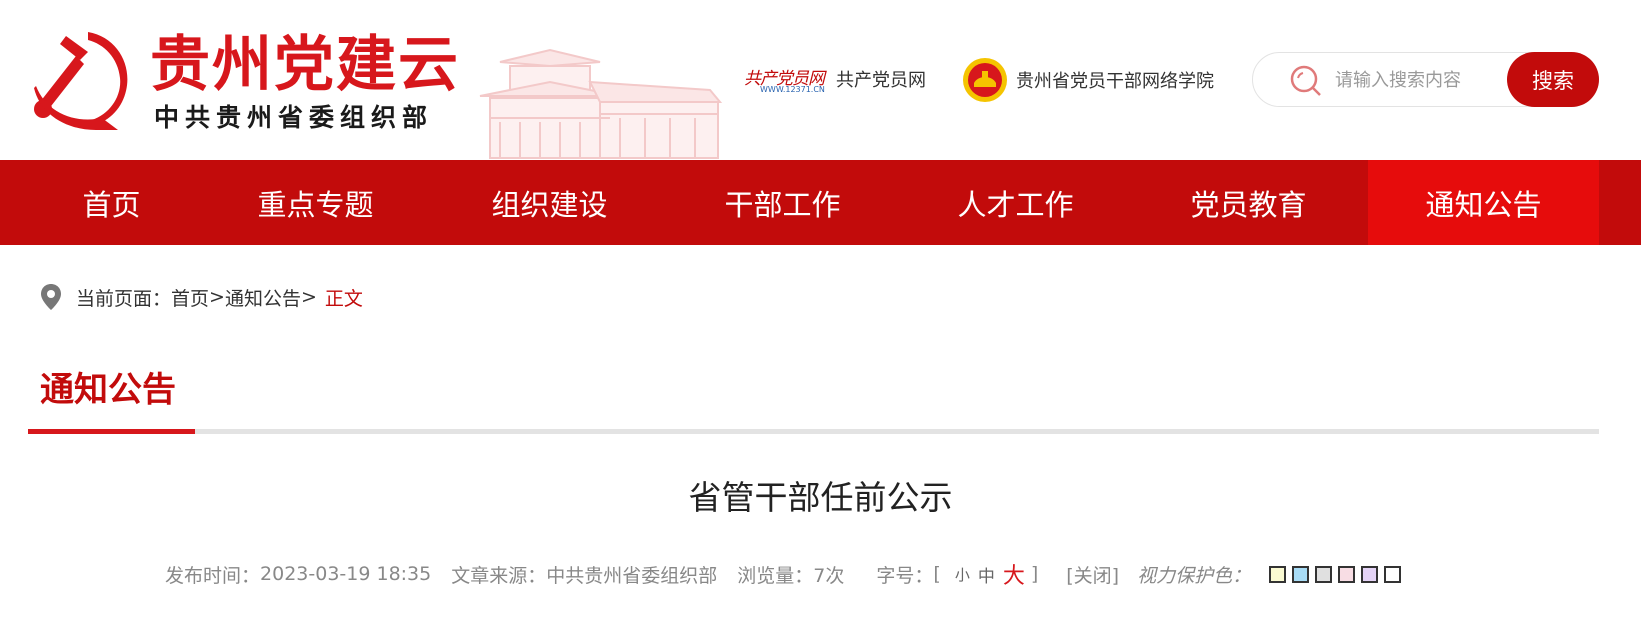 This screenshot has width=1641, height=625. I want to click on network-academy-link: 贵州省党员干部网络学院, so click(1088, 80).